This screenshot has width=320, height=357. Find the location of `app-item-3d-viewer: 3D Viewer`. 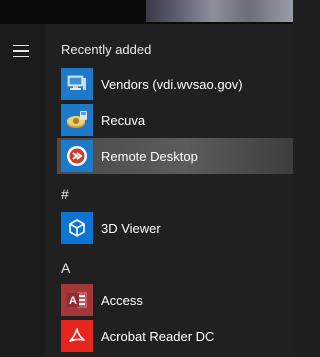

app-item-3d-viewer: 3D Viewer is located at coordinates (175, 228).